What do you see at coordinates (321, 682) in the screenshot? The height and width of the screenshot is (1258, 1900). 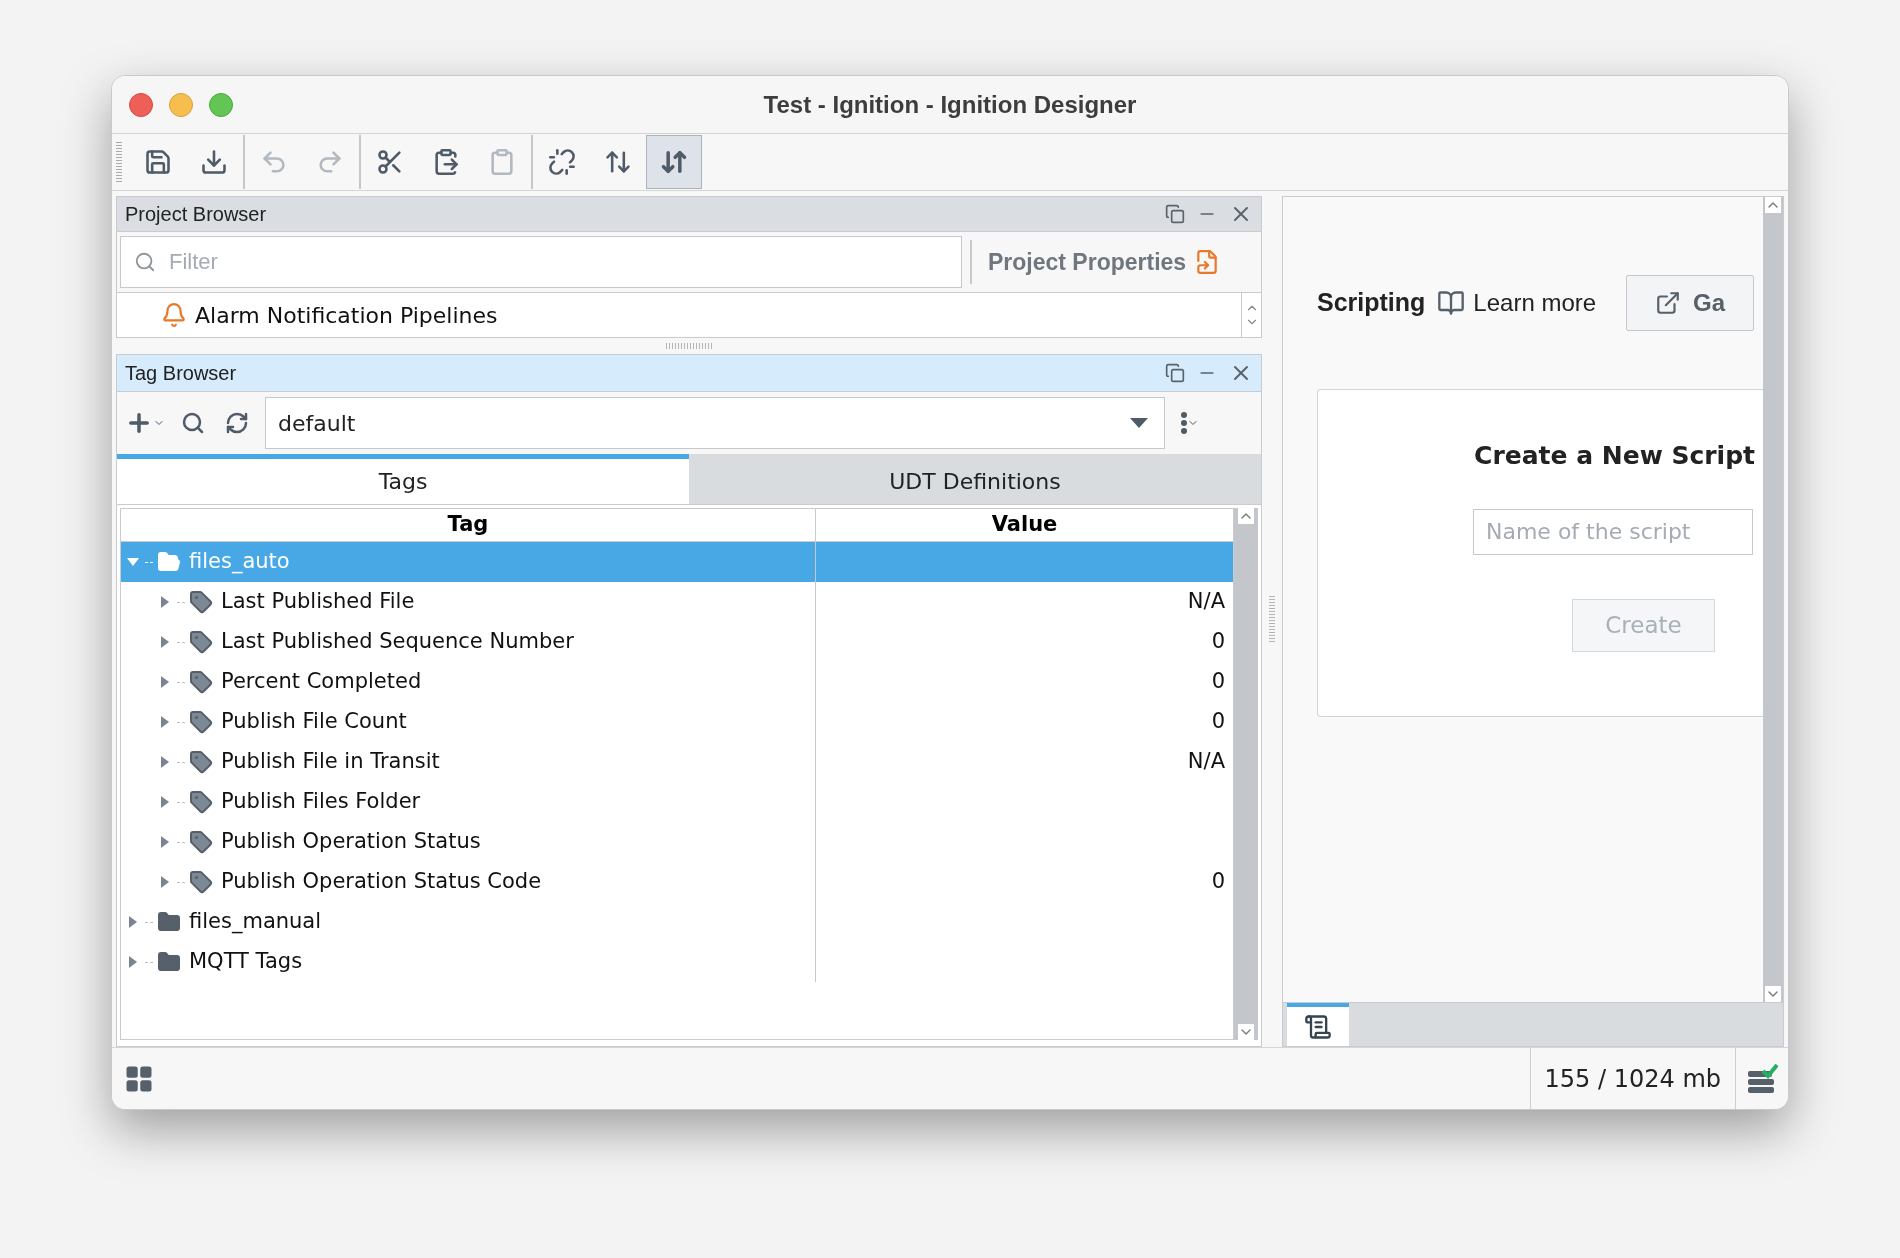 I see `tree-label: Percent Completed` at bounding box center [321, 682].